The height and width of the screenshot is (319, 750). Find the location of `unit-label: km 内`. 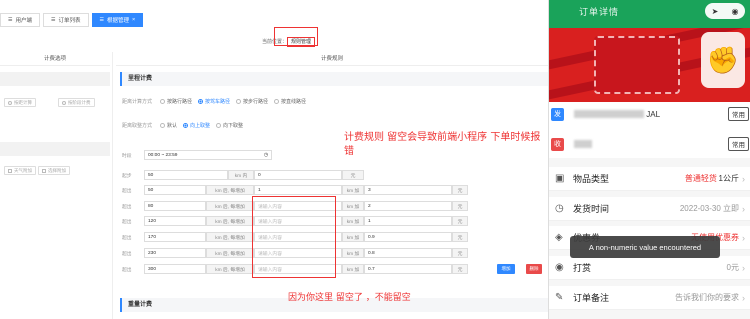

unit-label: km 内 is located at coordinates (241, 175).